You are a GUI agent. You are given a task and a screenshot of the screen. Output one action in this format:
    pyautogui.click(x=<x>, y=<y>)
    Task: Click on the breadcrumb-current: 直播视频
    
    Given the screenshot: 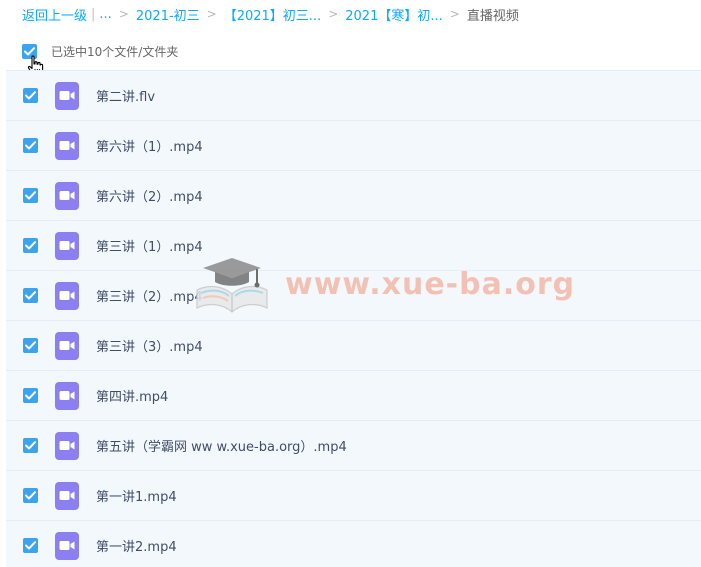 What is the action you would take?
    pyautogui.click(x=492, y=16)
    